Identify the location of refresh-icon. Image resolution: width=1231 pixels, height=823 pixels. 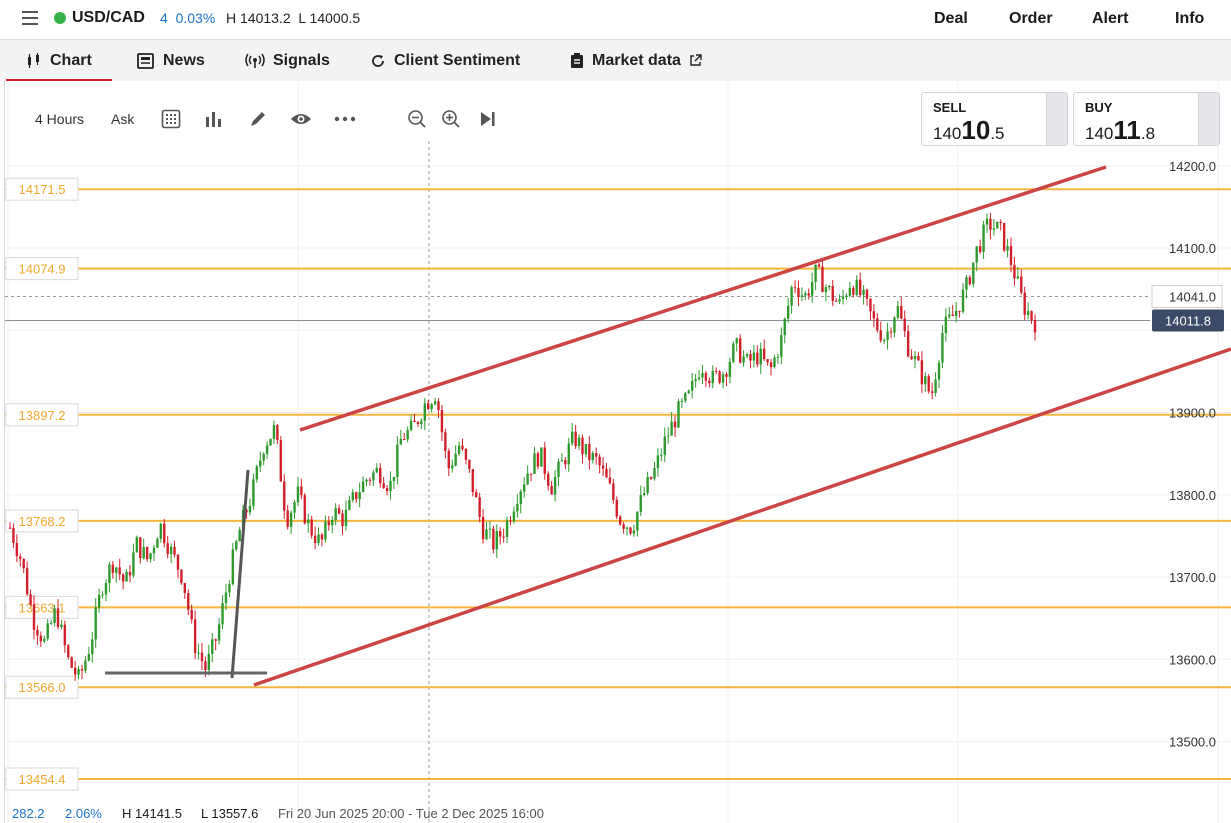
(378, 60).